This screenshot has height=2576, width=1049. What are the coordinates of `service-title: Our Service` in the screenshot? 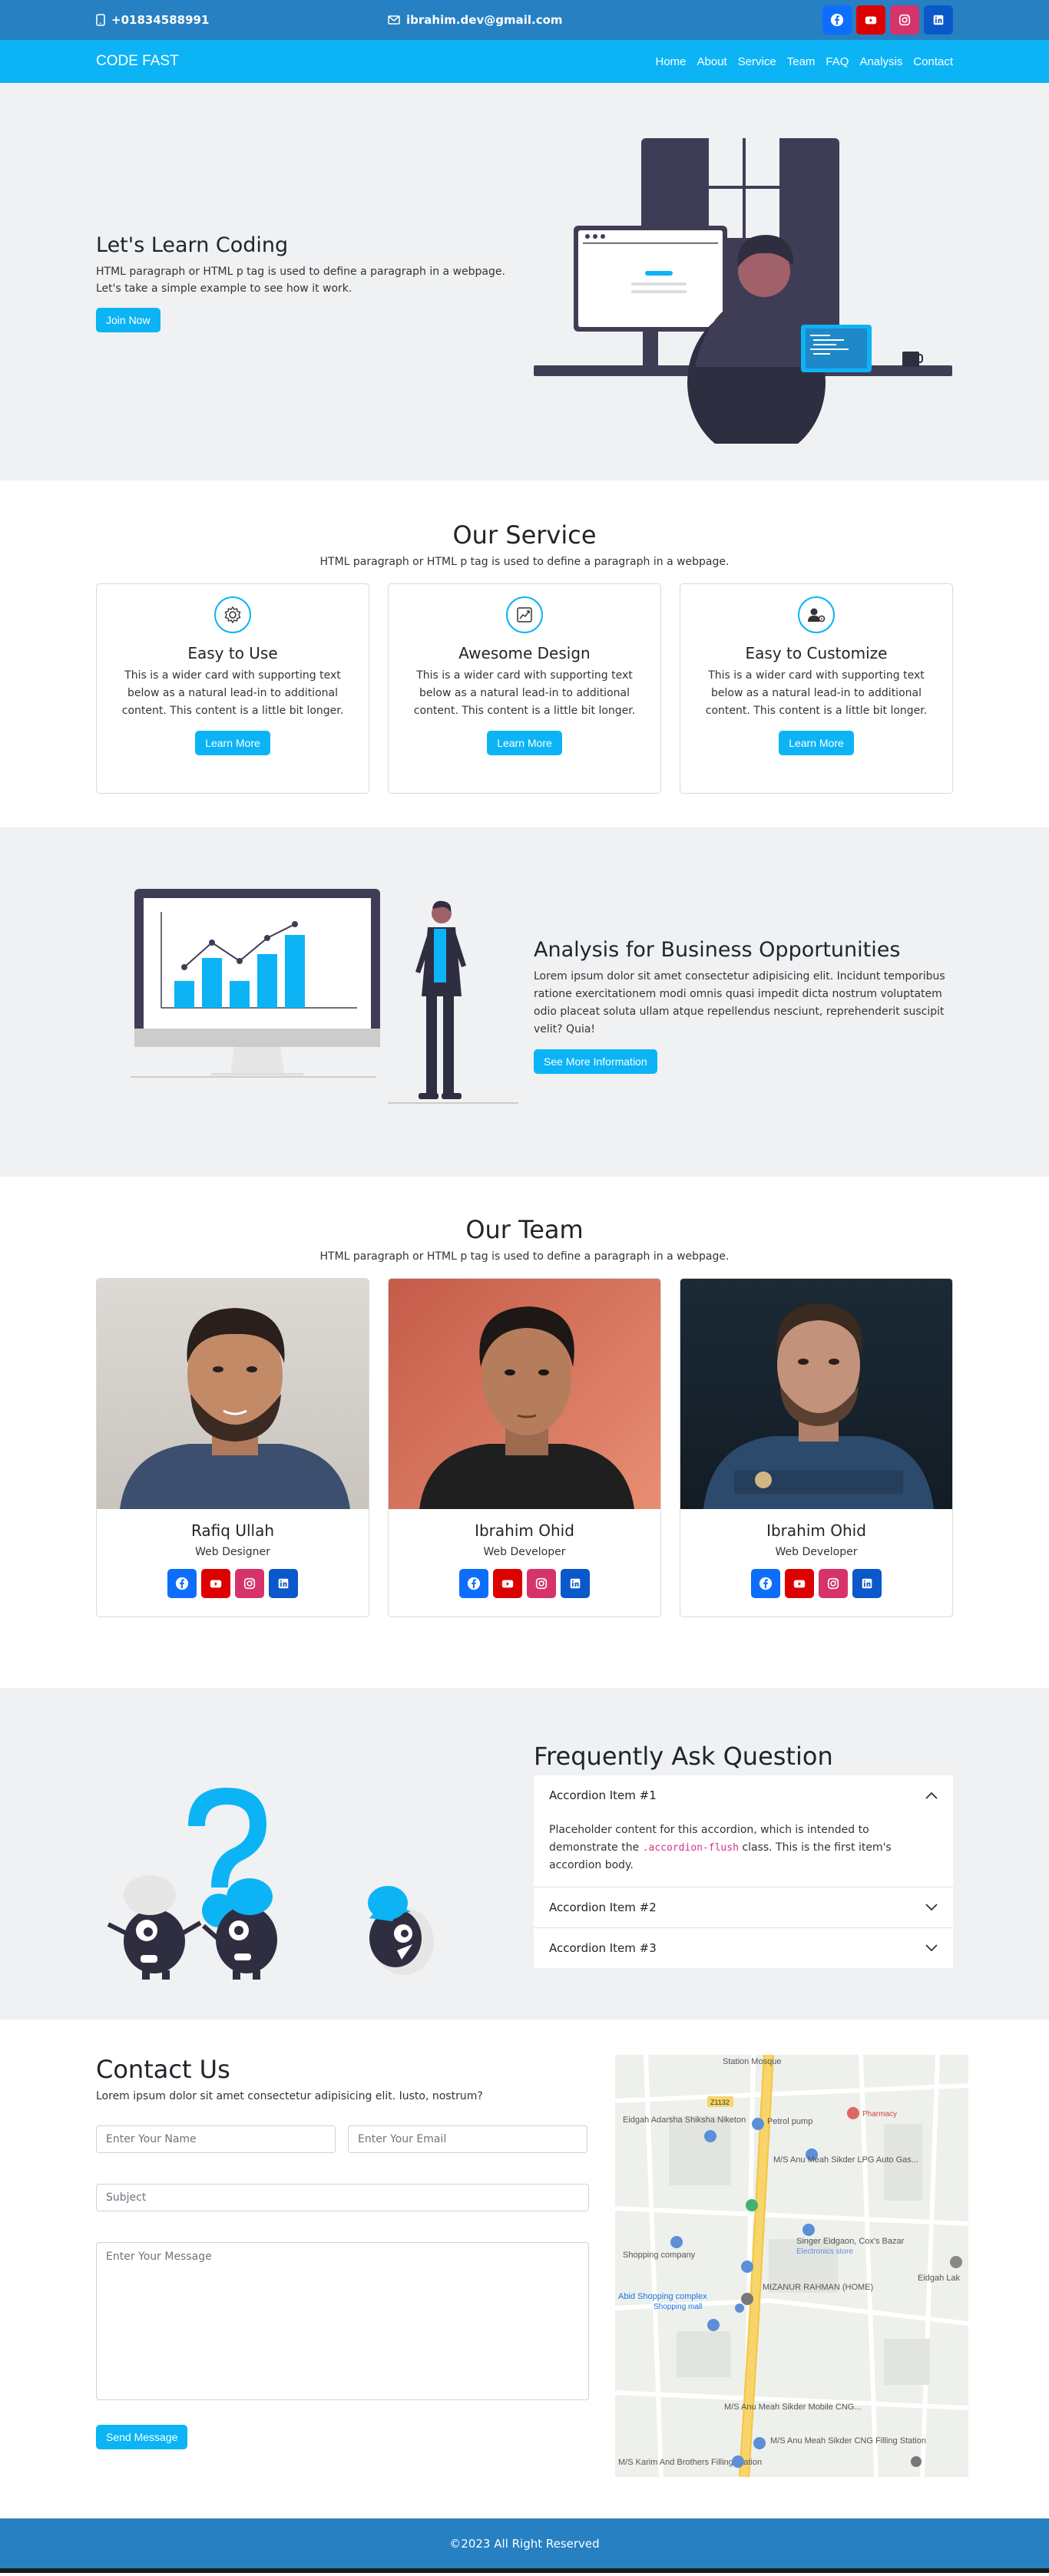 It's located at (524, 535).